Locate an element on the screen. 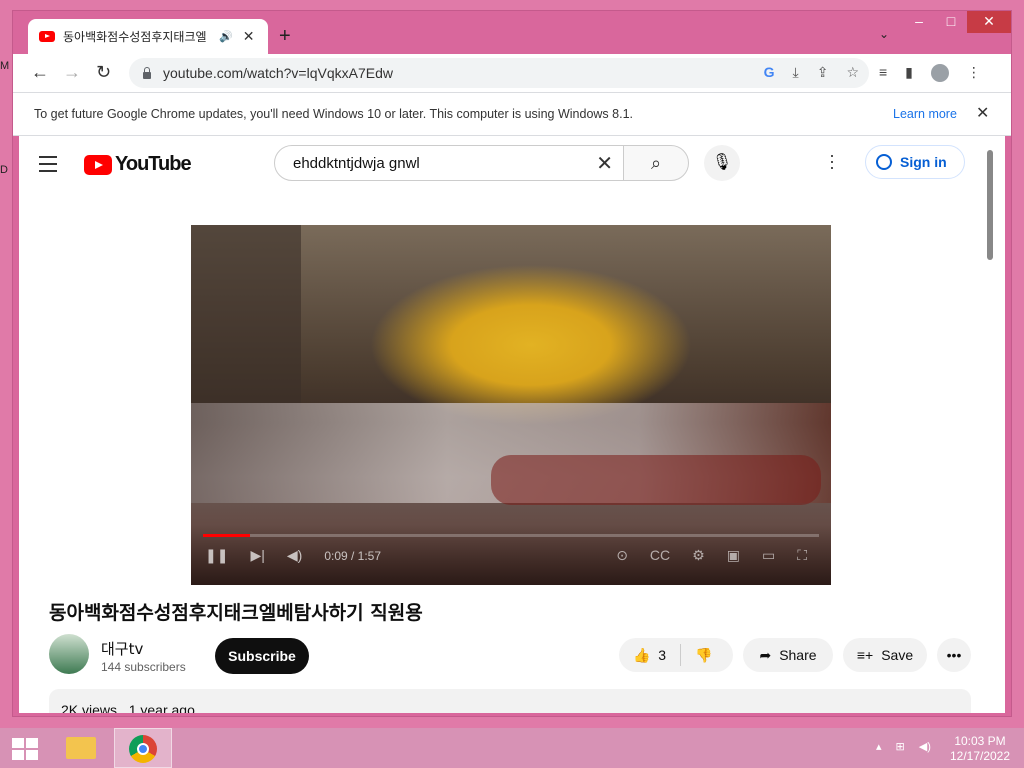  view-stats: 2K views 1 year ago is located at coordinates (128, 707).